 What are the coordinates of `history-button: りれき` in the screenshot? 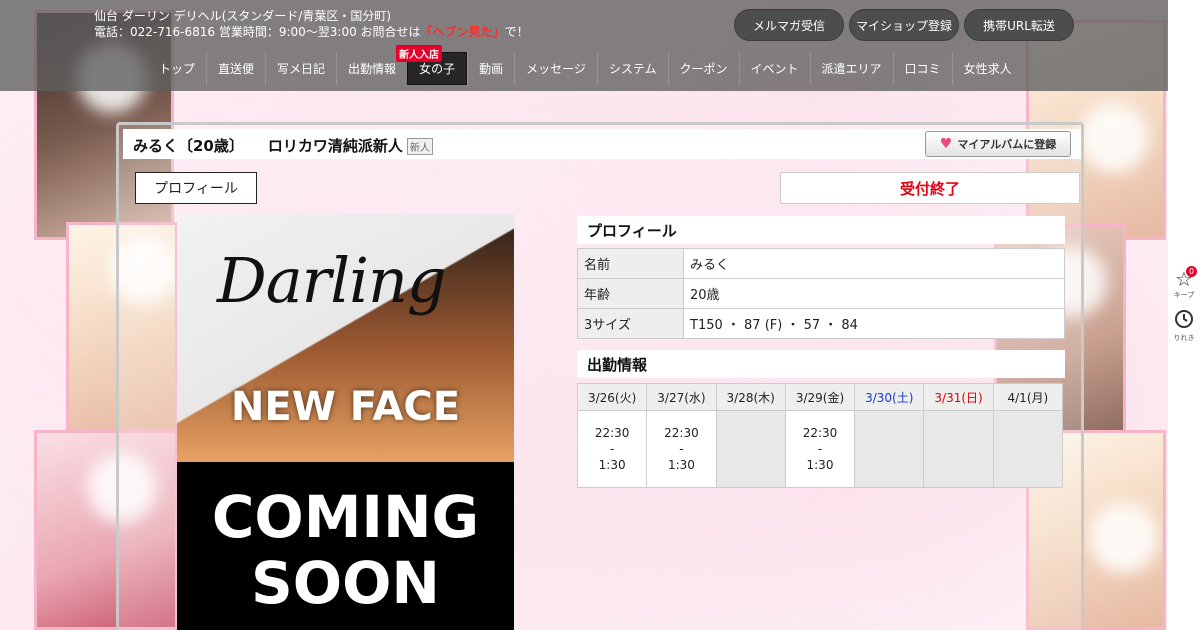 It's located at (1184, 326).